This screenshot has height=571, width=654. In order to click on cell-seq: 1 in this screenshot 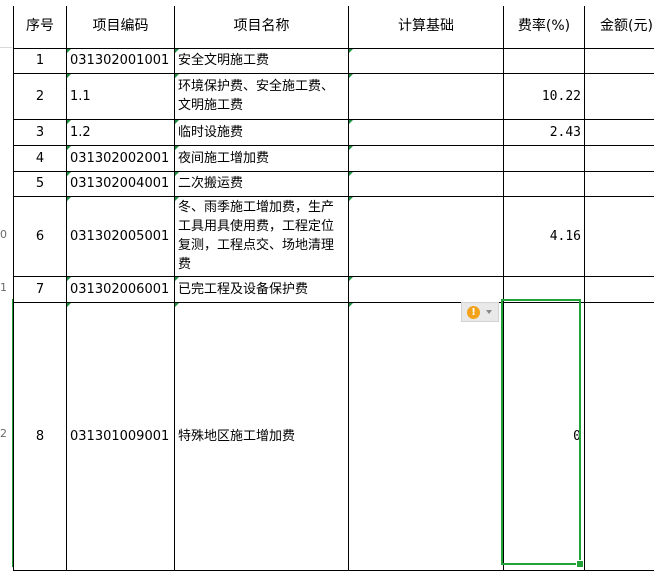, I will do `click(40, 60)`.